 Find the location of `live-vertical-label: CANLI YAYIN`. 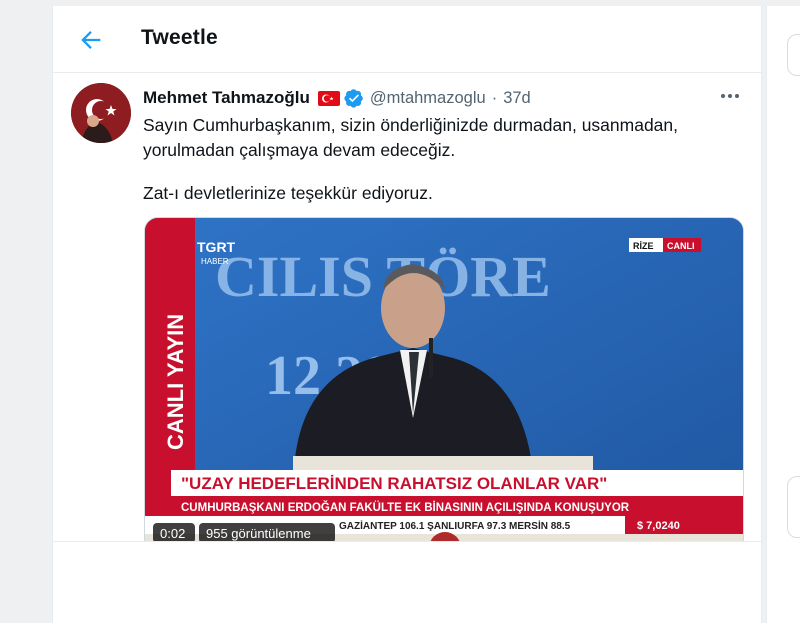

live-vertical-label: CANLI YAYIN is located at coordinates (175, 382).